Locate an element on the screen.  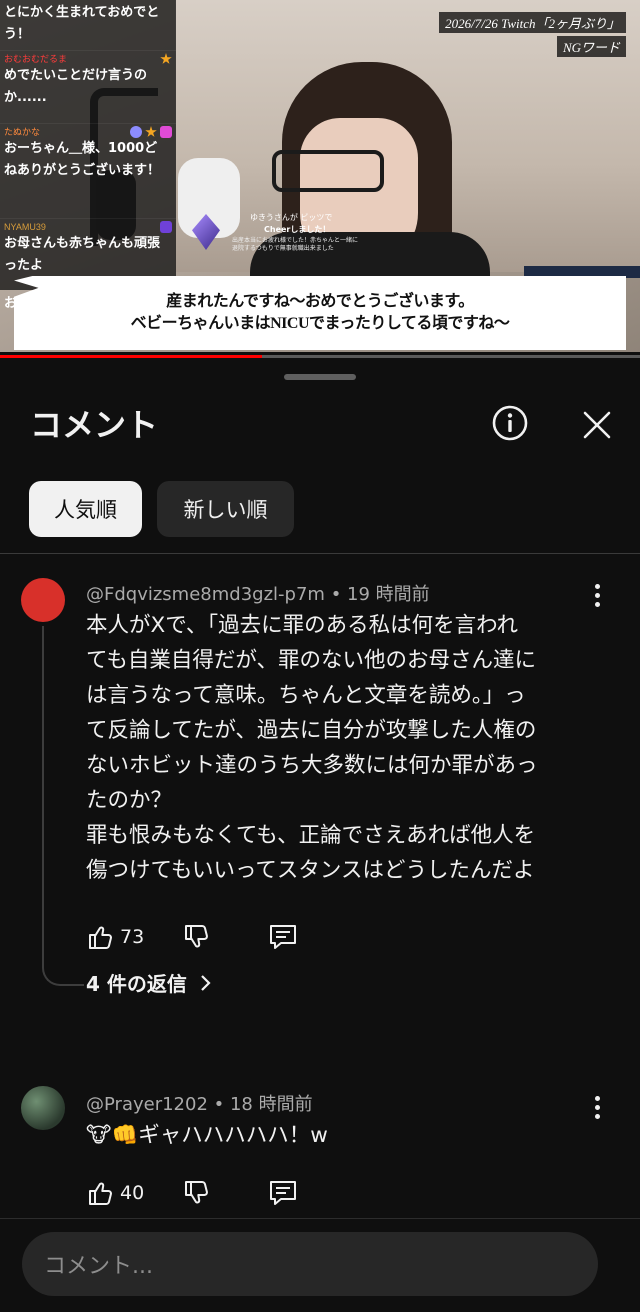
cheer-line-3: 出産本当にお疲れ様でした！赤ちゃんと一緒に退院するつもりで無事就職出来ました is located at coordinates (295, 244).